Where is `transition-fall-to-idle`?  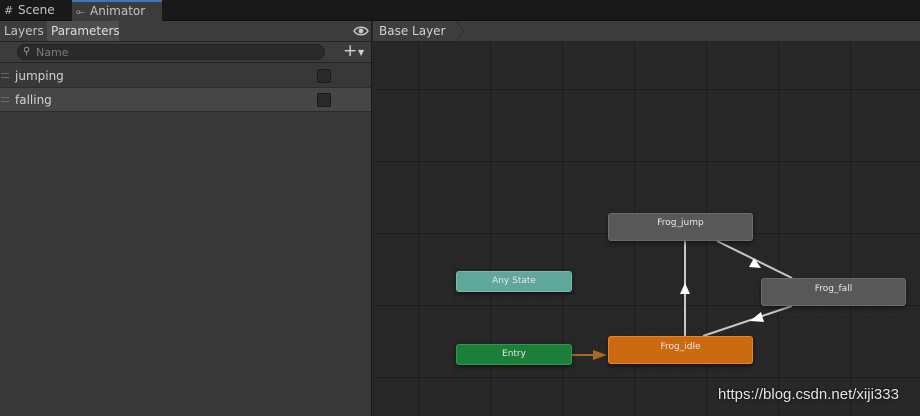
transition-fall-to-idle is located at coordinates (747, 321).